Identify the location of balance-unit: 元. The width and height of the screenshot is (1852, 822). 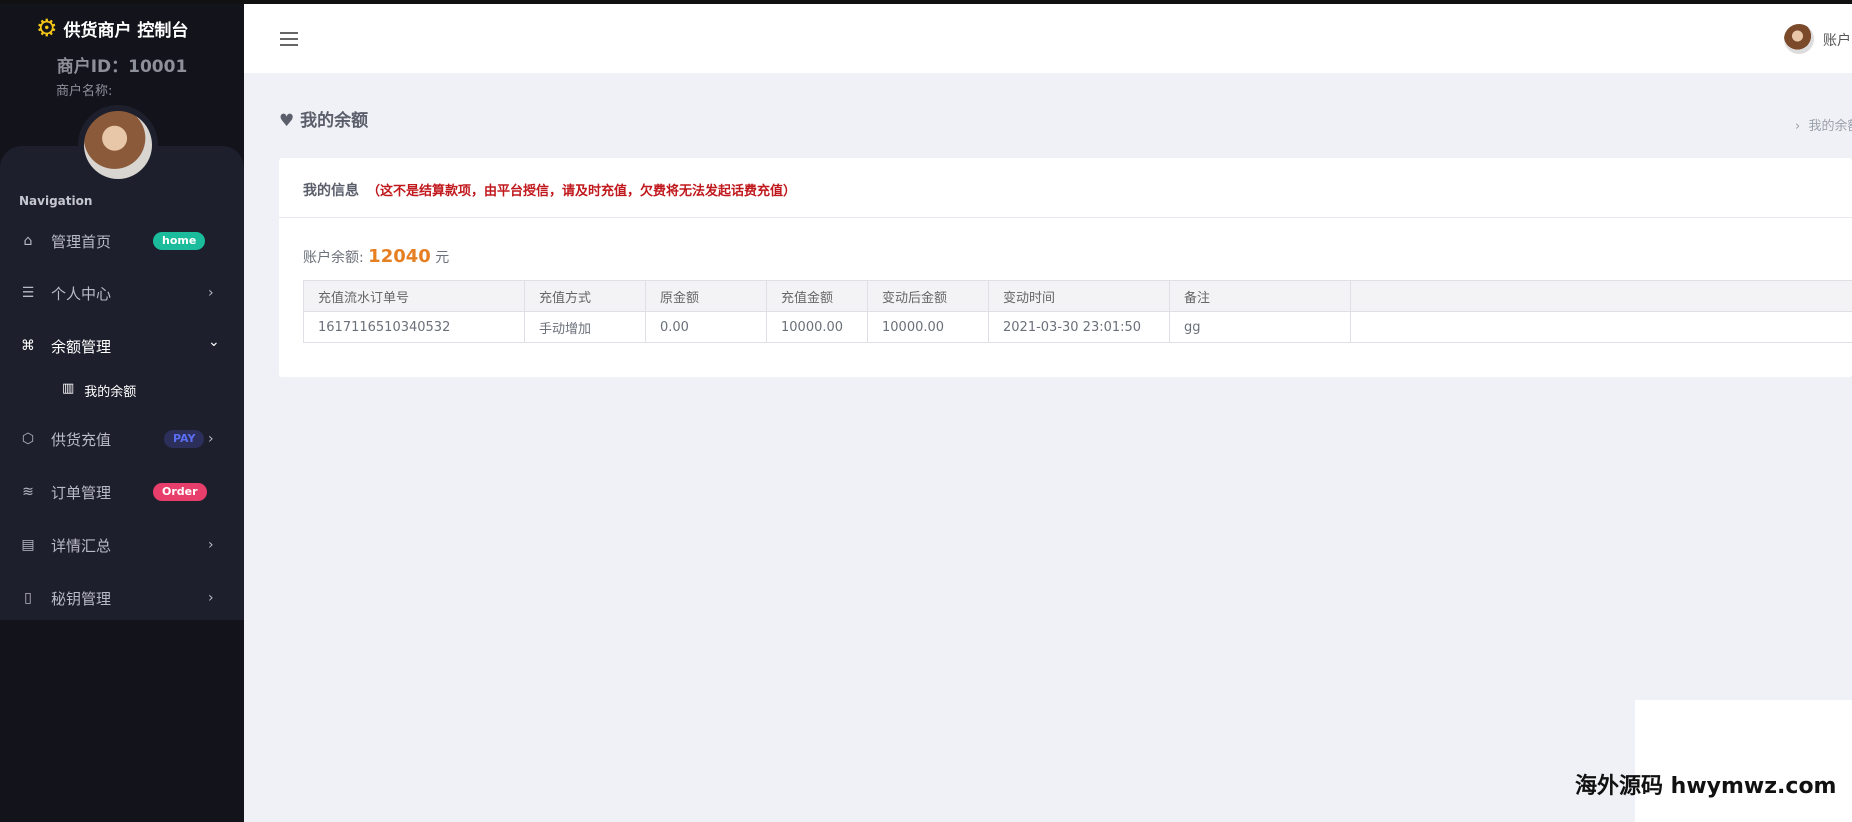
(442, 258).